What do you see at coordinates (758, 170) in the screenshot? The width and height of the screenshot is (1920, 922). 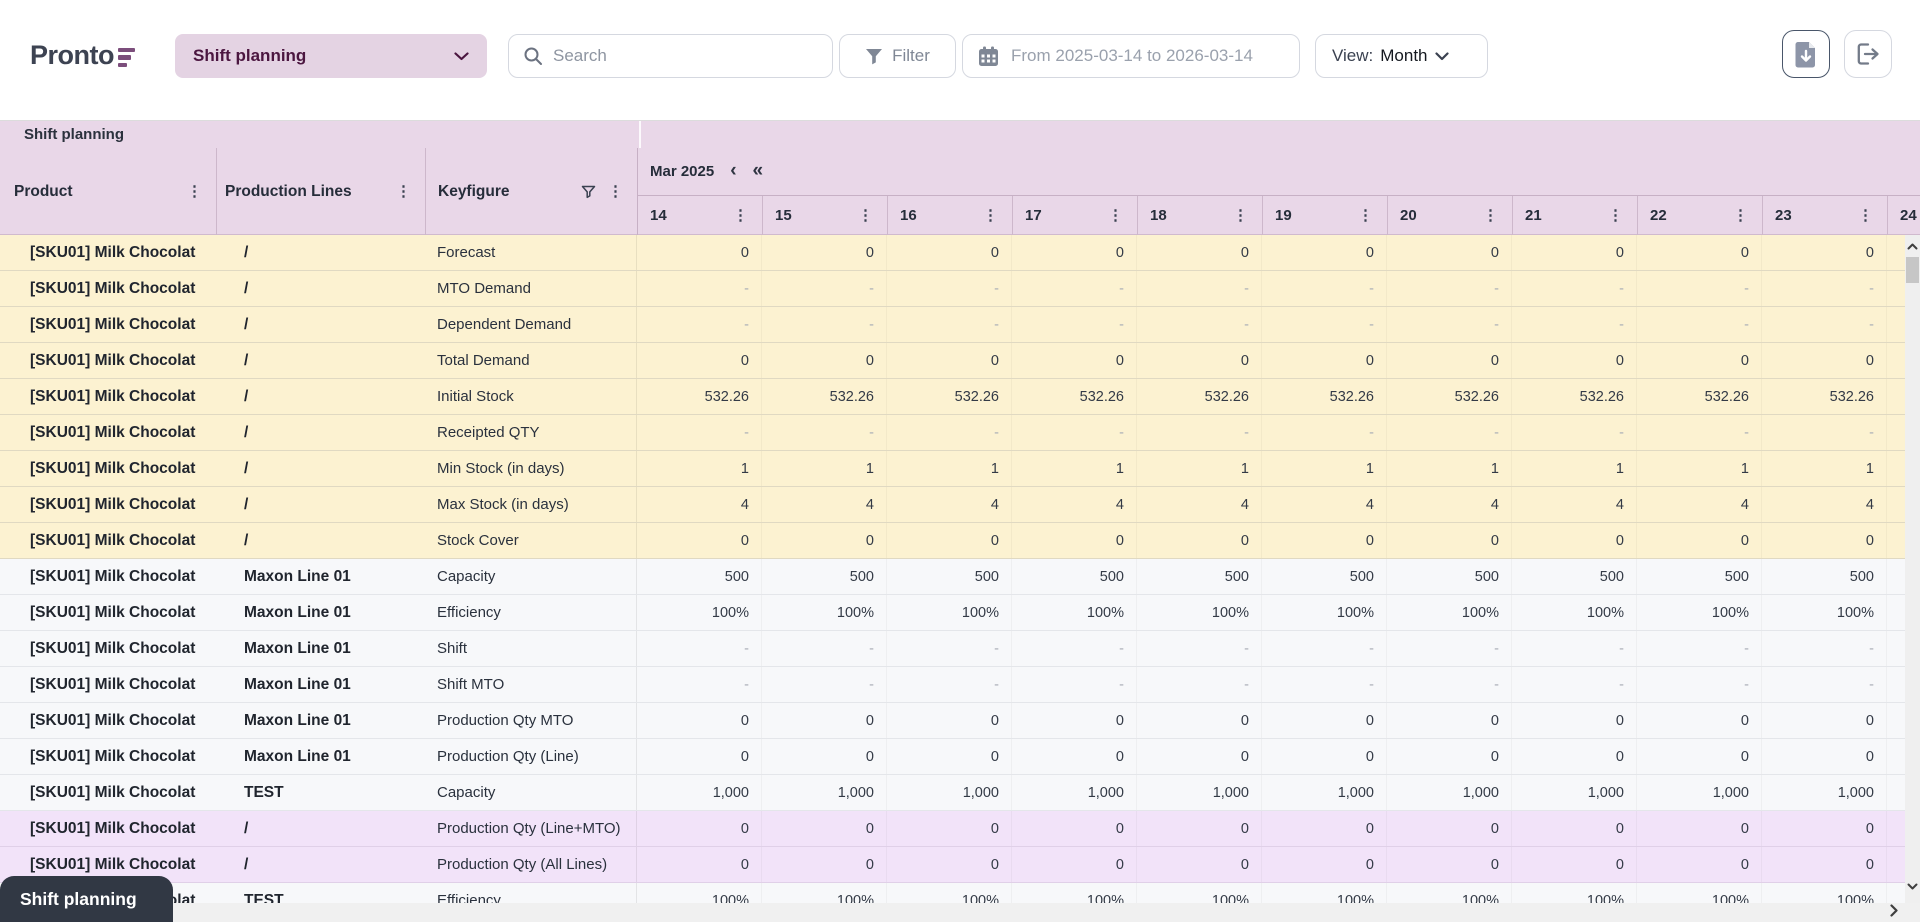 I see `collapse-all-left-icon: «` at bounding box center [758, 170].